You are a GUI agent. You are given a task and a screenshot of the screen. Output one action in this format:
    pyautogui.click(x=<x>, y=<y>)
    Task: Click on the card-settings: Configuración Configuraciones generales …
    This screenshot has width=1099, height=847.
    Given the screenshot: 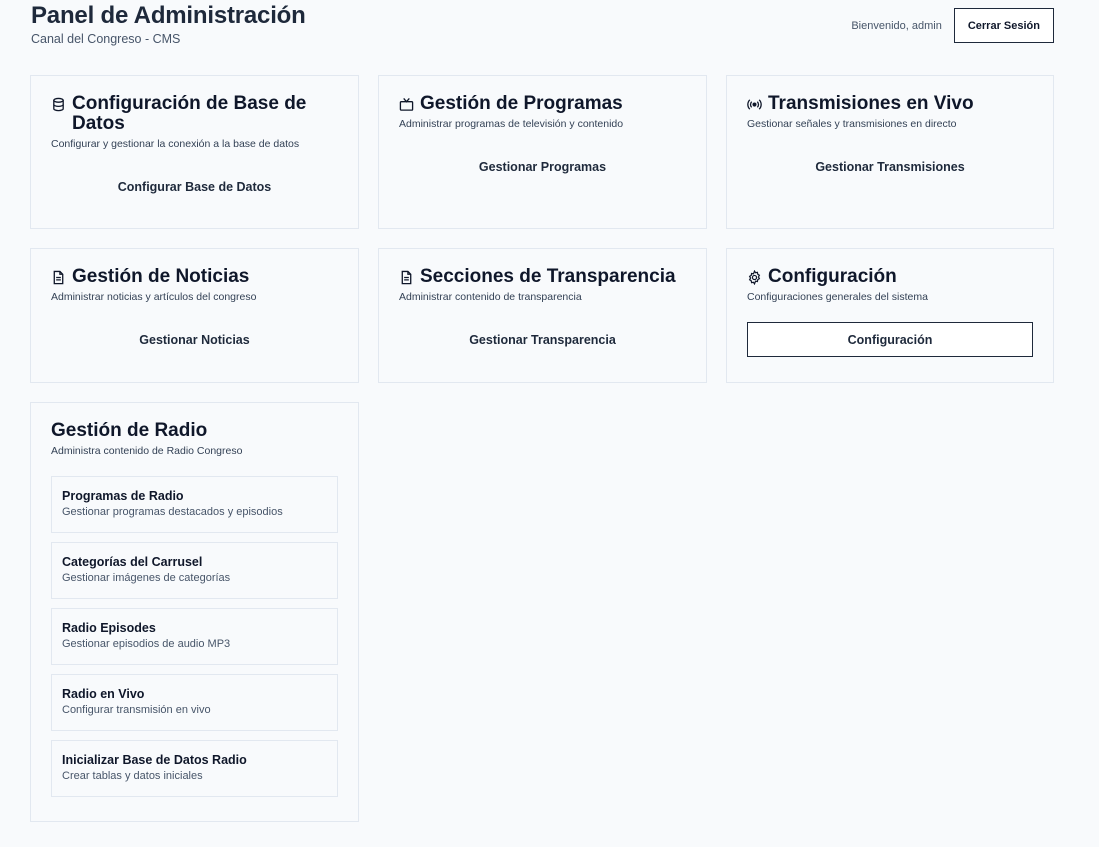 What is the action you would take?
    pyautogui.click(x=890, y=315)
    